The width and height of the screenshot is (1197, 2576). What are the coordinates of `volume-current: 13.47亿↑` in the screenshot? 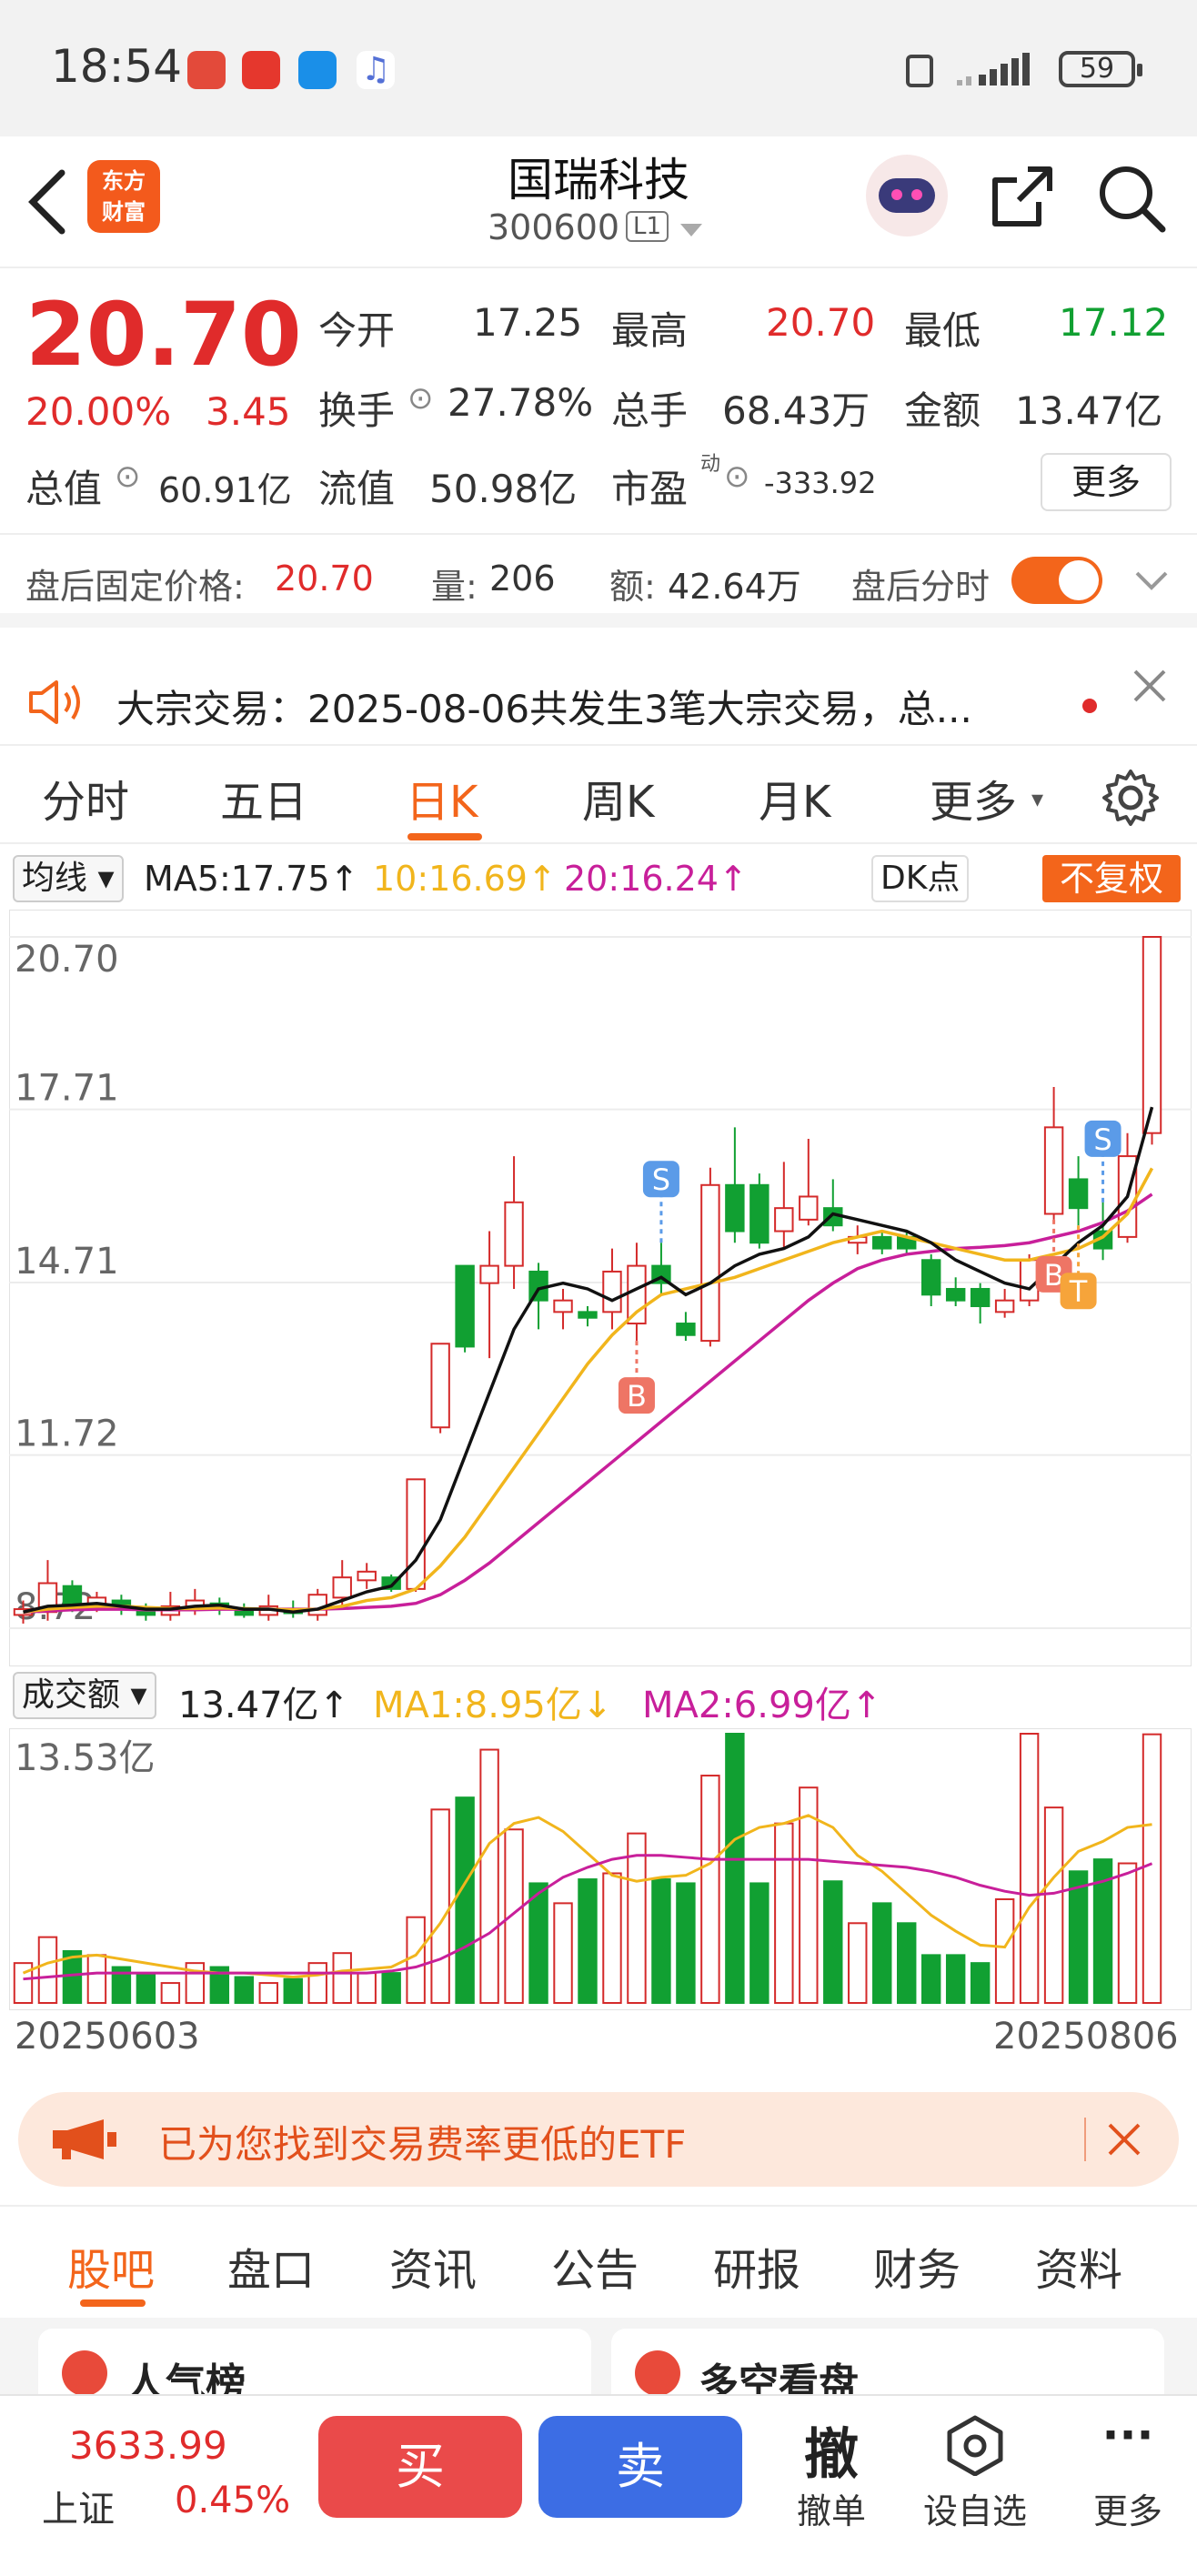 It's located at (264, 1705).